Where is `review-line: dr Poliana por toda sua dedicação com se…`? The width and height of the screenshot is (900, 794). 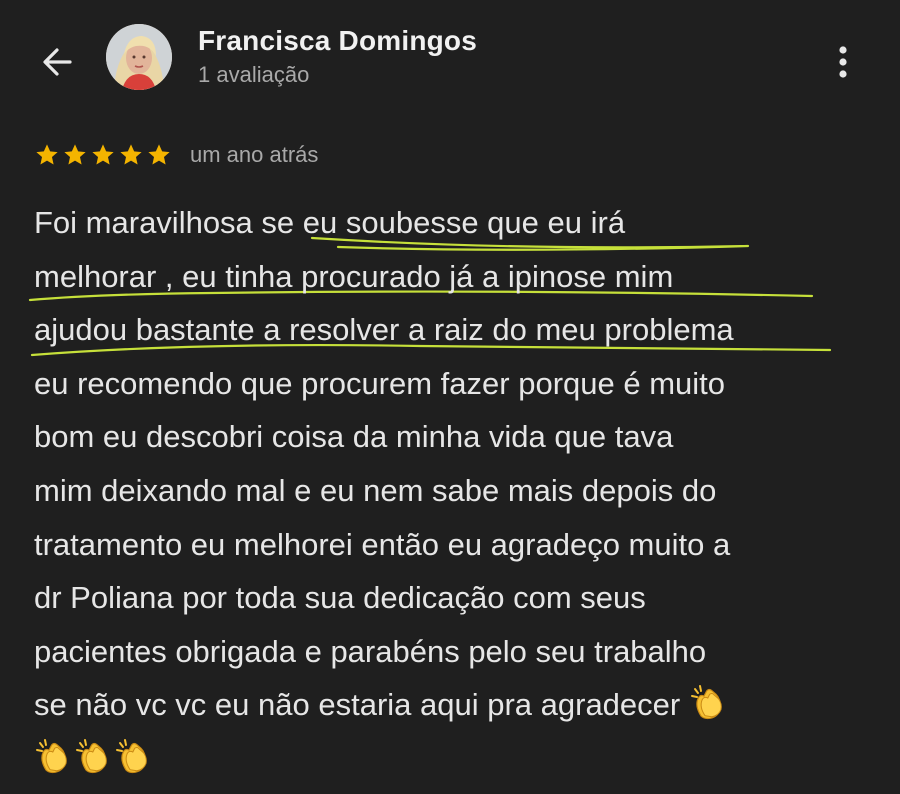
review-line: dr Poliana por toda sua dedicação com se… is located at coordinates (340, 598).